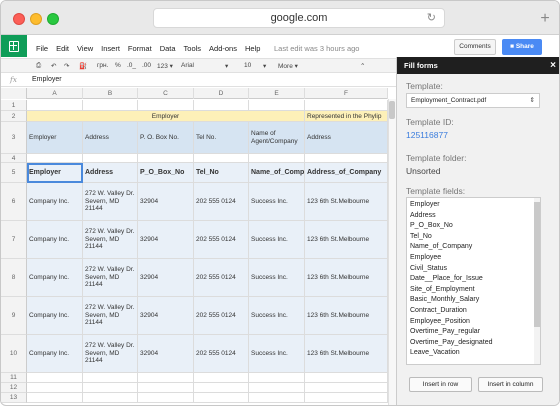 This screenshot has height=406, width=560. I want to click on cell-a12, so click(55, 388).